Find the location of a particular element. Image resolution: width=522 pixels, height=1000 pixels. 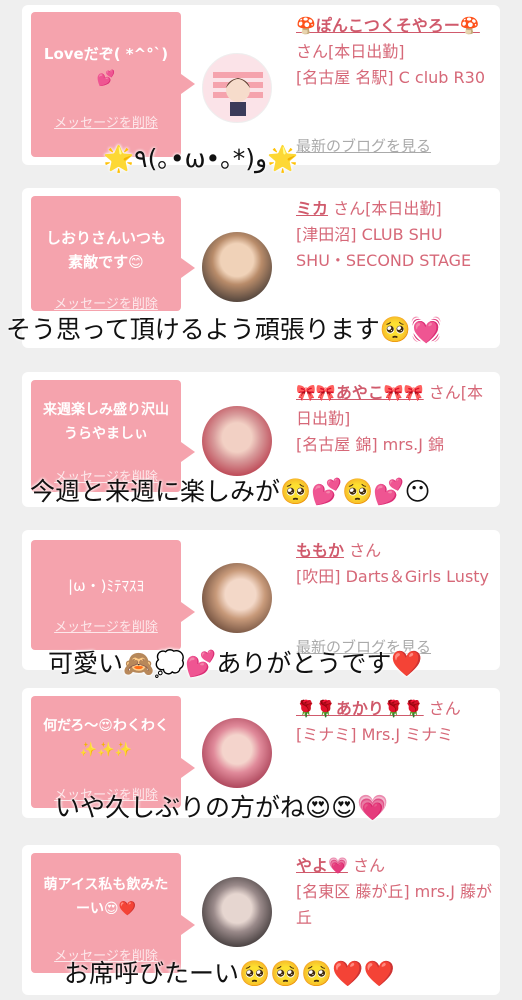

overlay-caption: いや久しぶりの方がね😍😍💗 is located at coordinates (222, 807).